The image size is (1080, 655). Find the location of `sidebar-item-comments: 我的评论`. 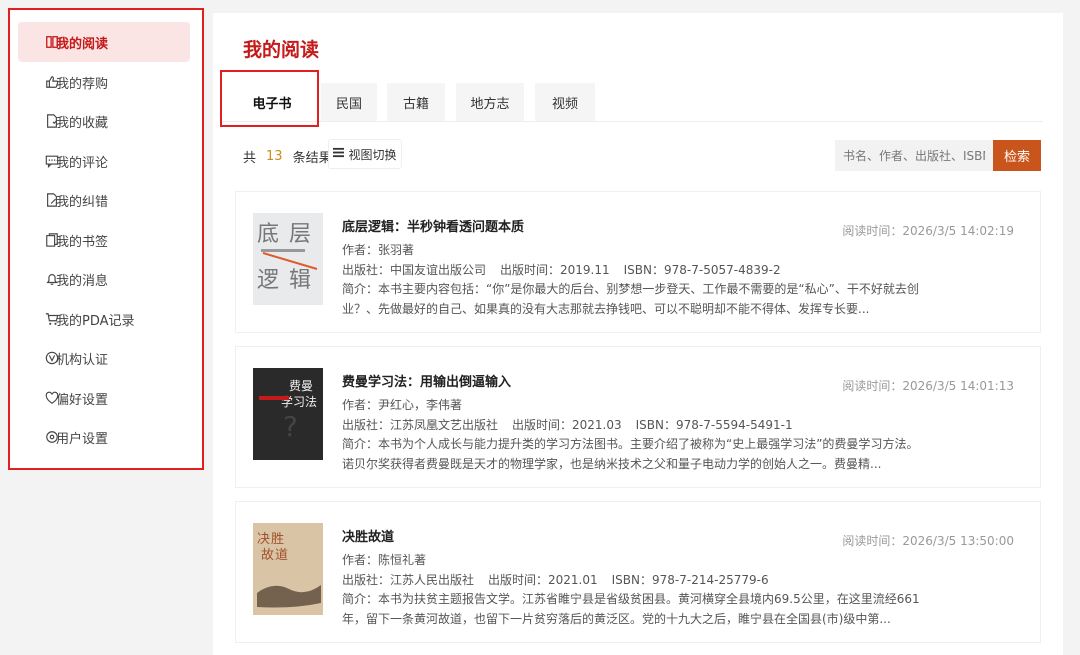

sidebar-item-comments: 我的评论 is located at coordinates (104, 161).